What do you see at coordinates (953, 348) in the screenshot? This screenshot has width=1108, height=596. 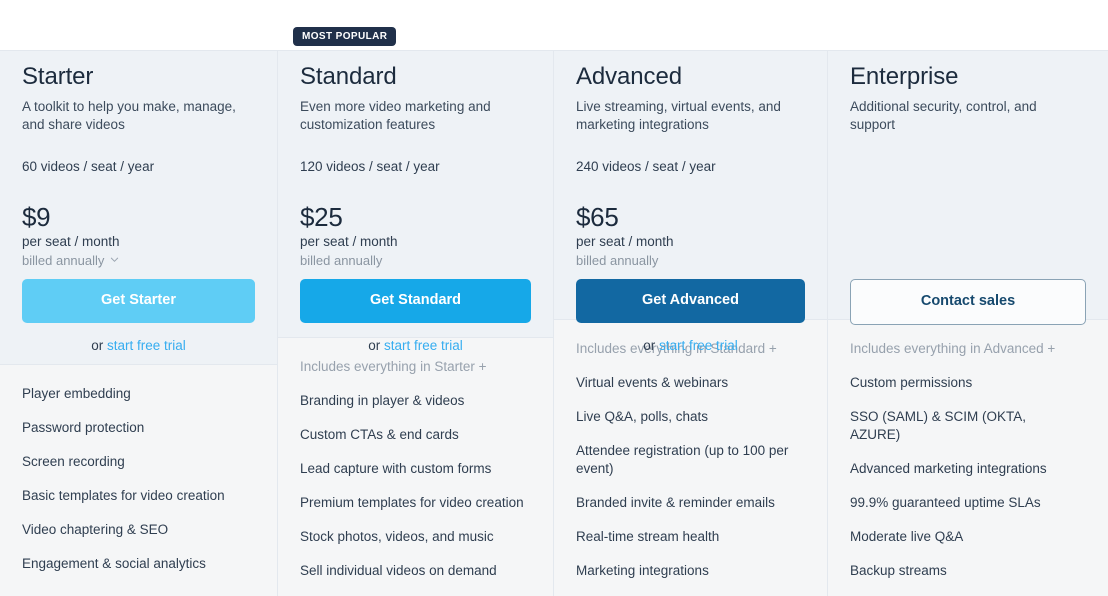 I see `includes-note: Includes everything in Advanced +` at bounding box center [953, 348].